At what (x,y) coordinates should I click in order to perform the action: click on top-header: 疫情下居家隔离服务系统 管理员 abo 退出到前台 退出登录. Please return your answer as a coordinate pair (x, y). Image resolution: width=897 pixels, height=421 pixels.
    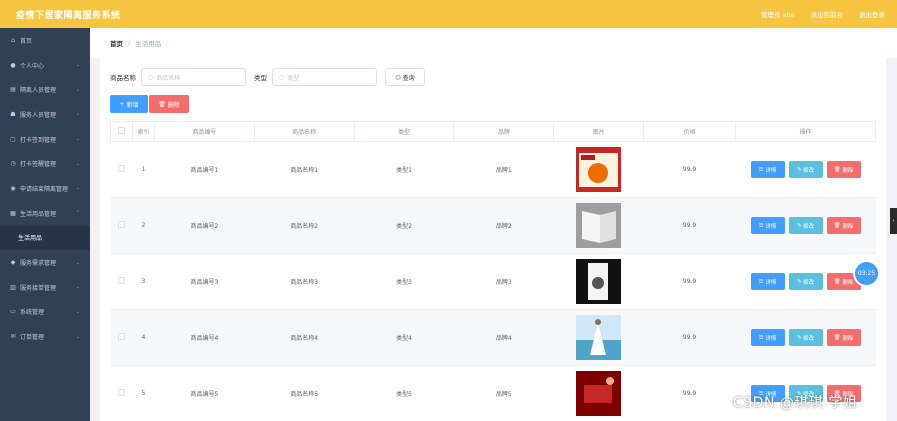
    Looking at the image, I should click on (448, 14).